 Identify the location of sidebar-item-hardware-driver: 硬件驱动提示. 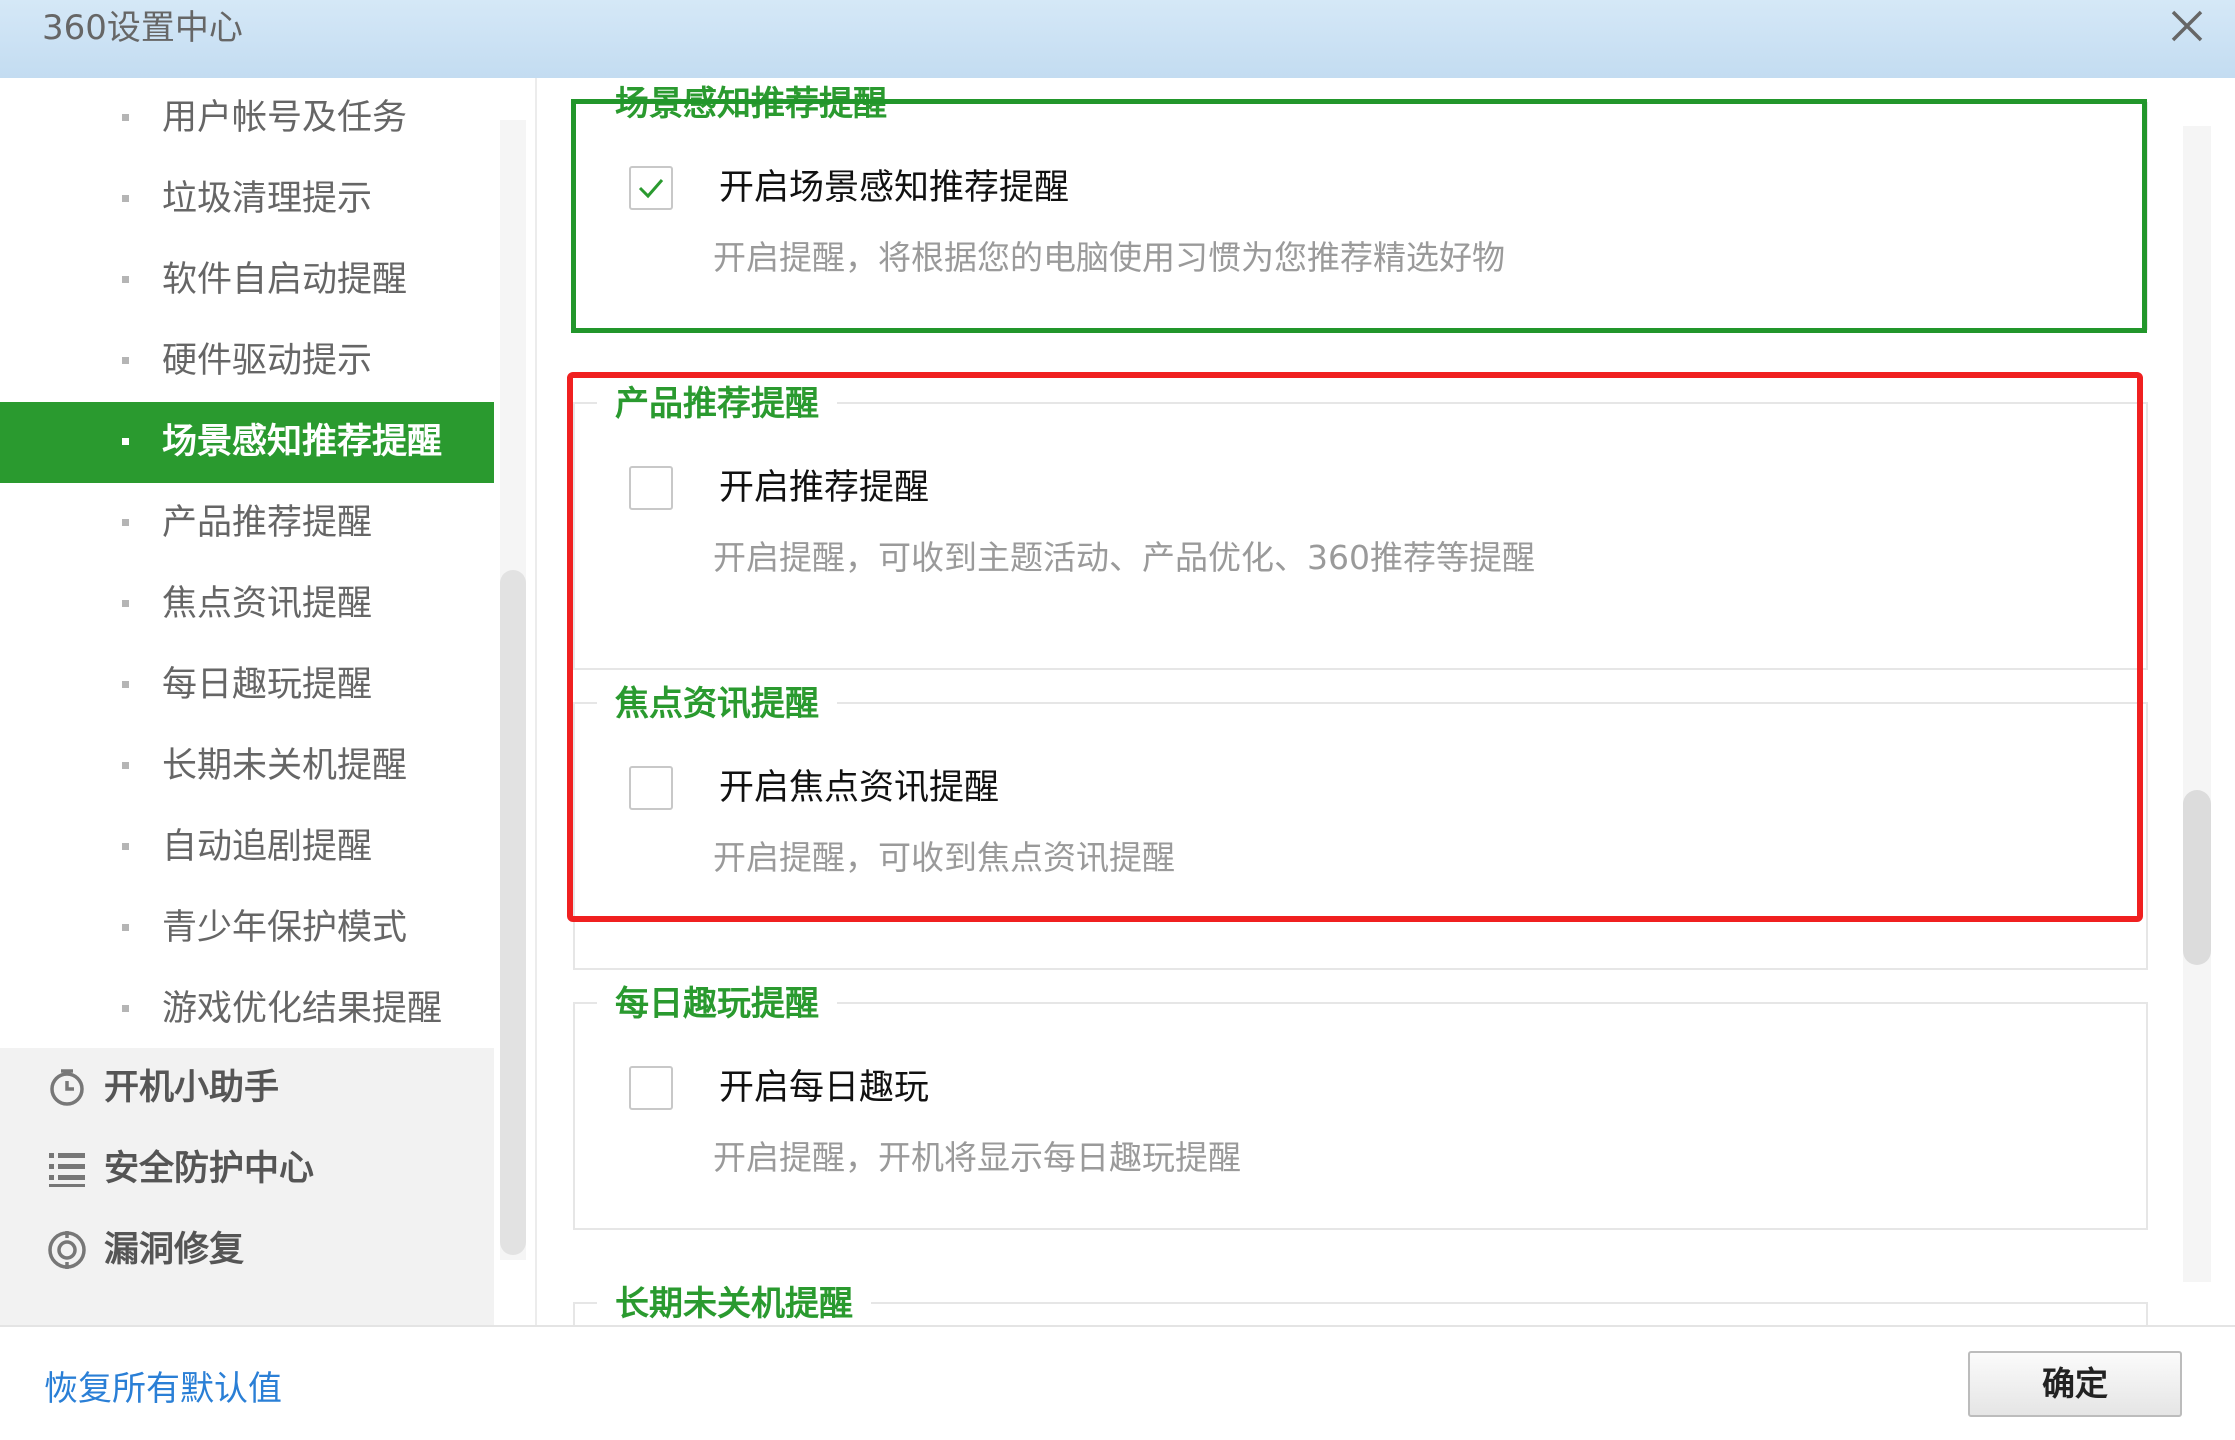
(247, 361).